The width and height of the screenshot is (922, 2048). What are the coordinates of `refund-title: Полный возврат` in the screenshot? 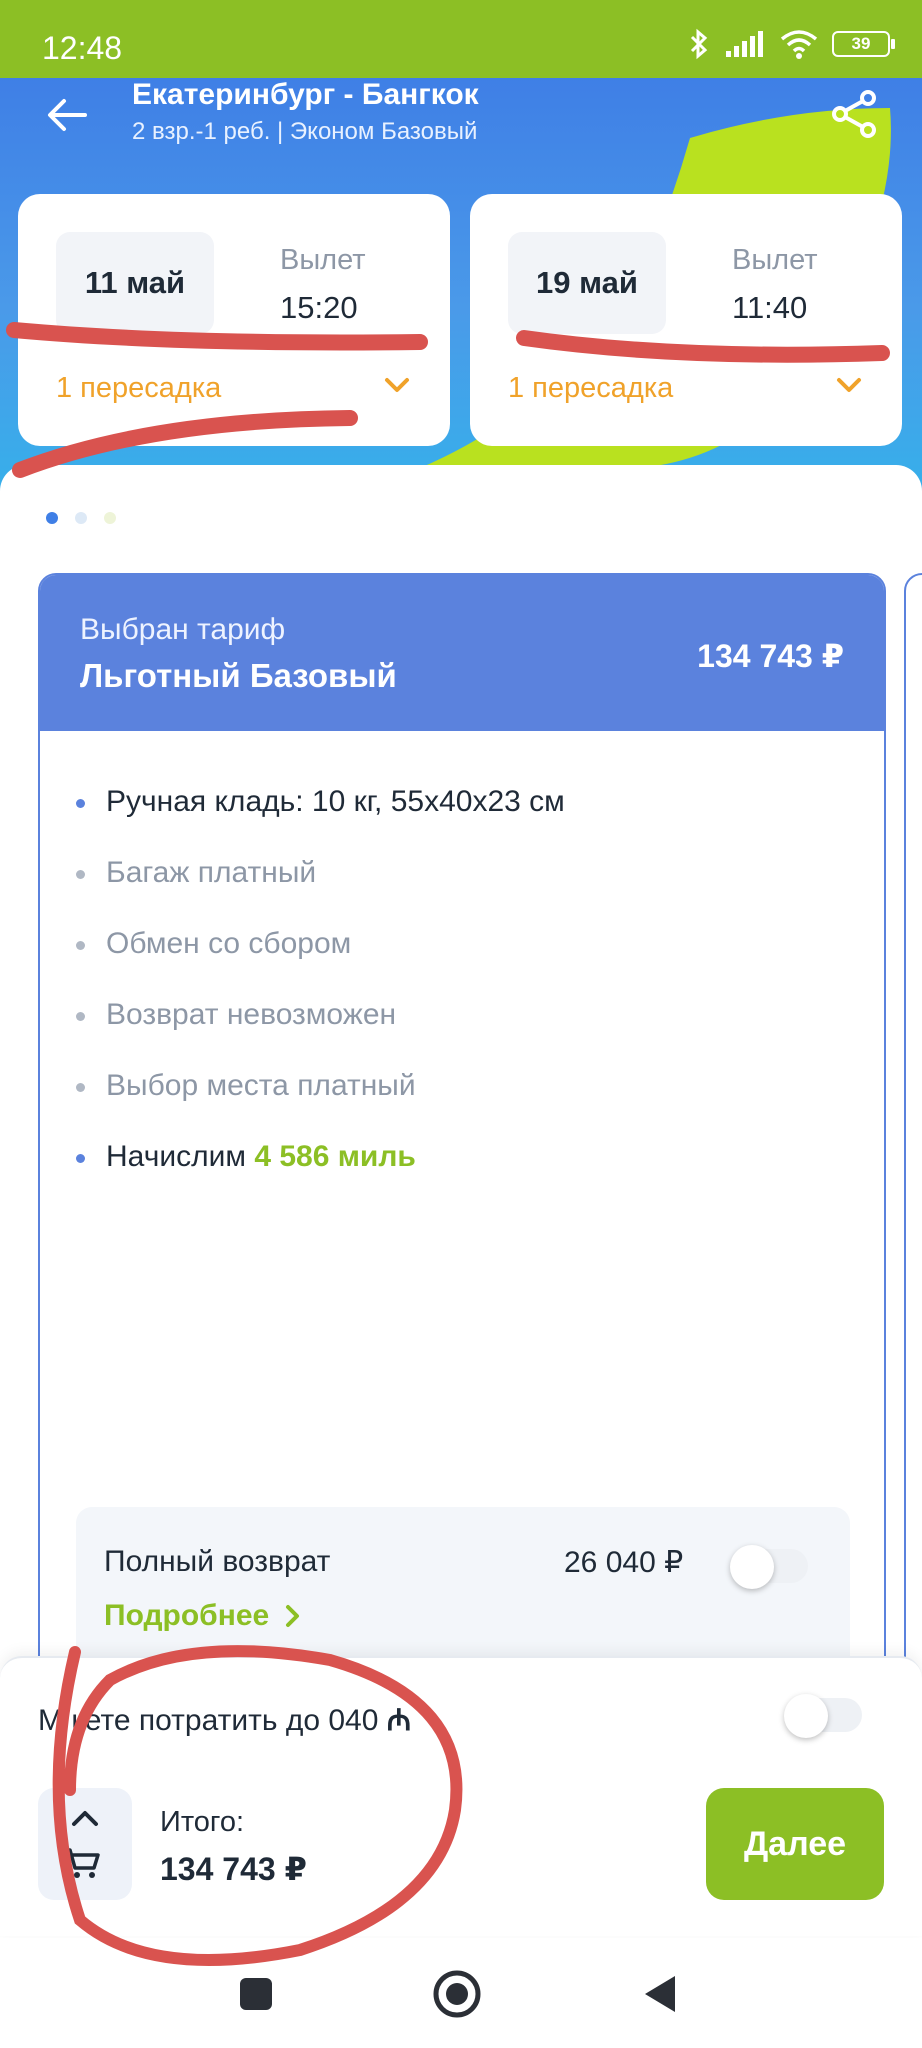 It's located at (217, 1561).